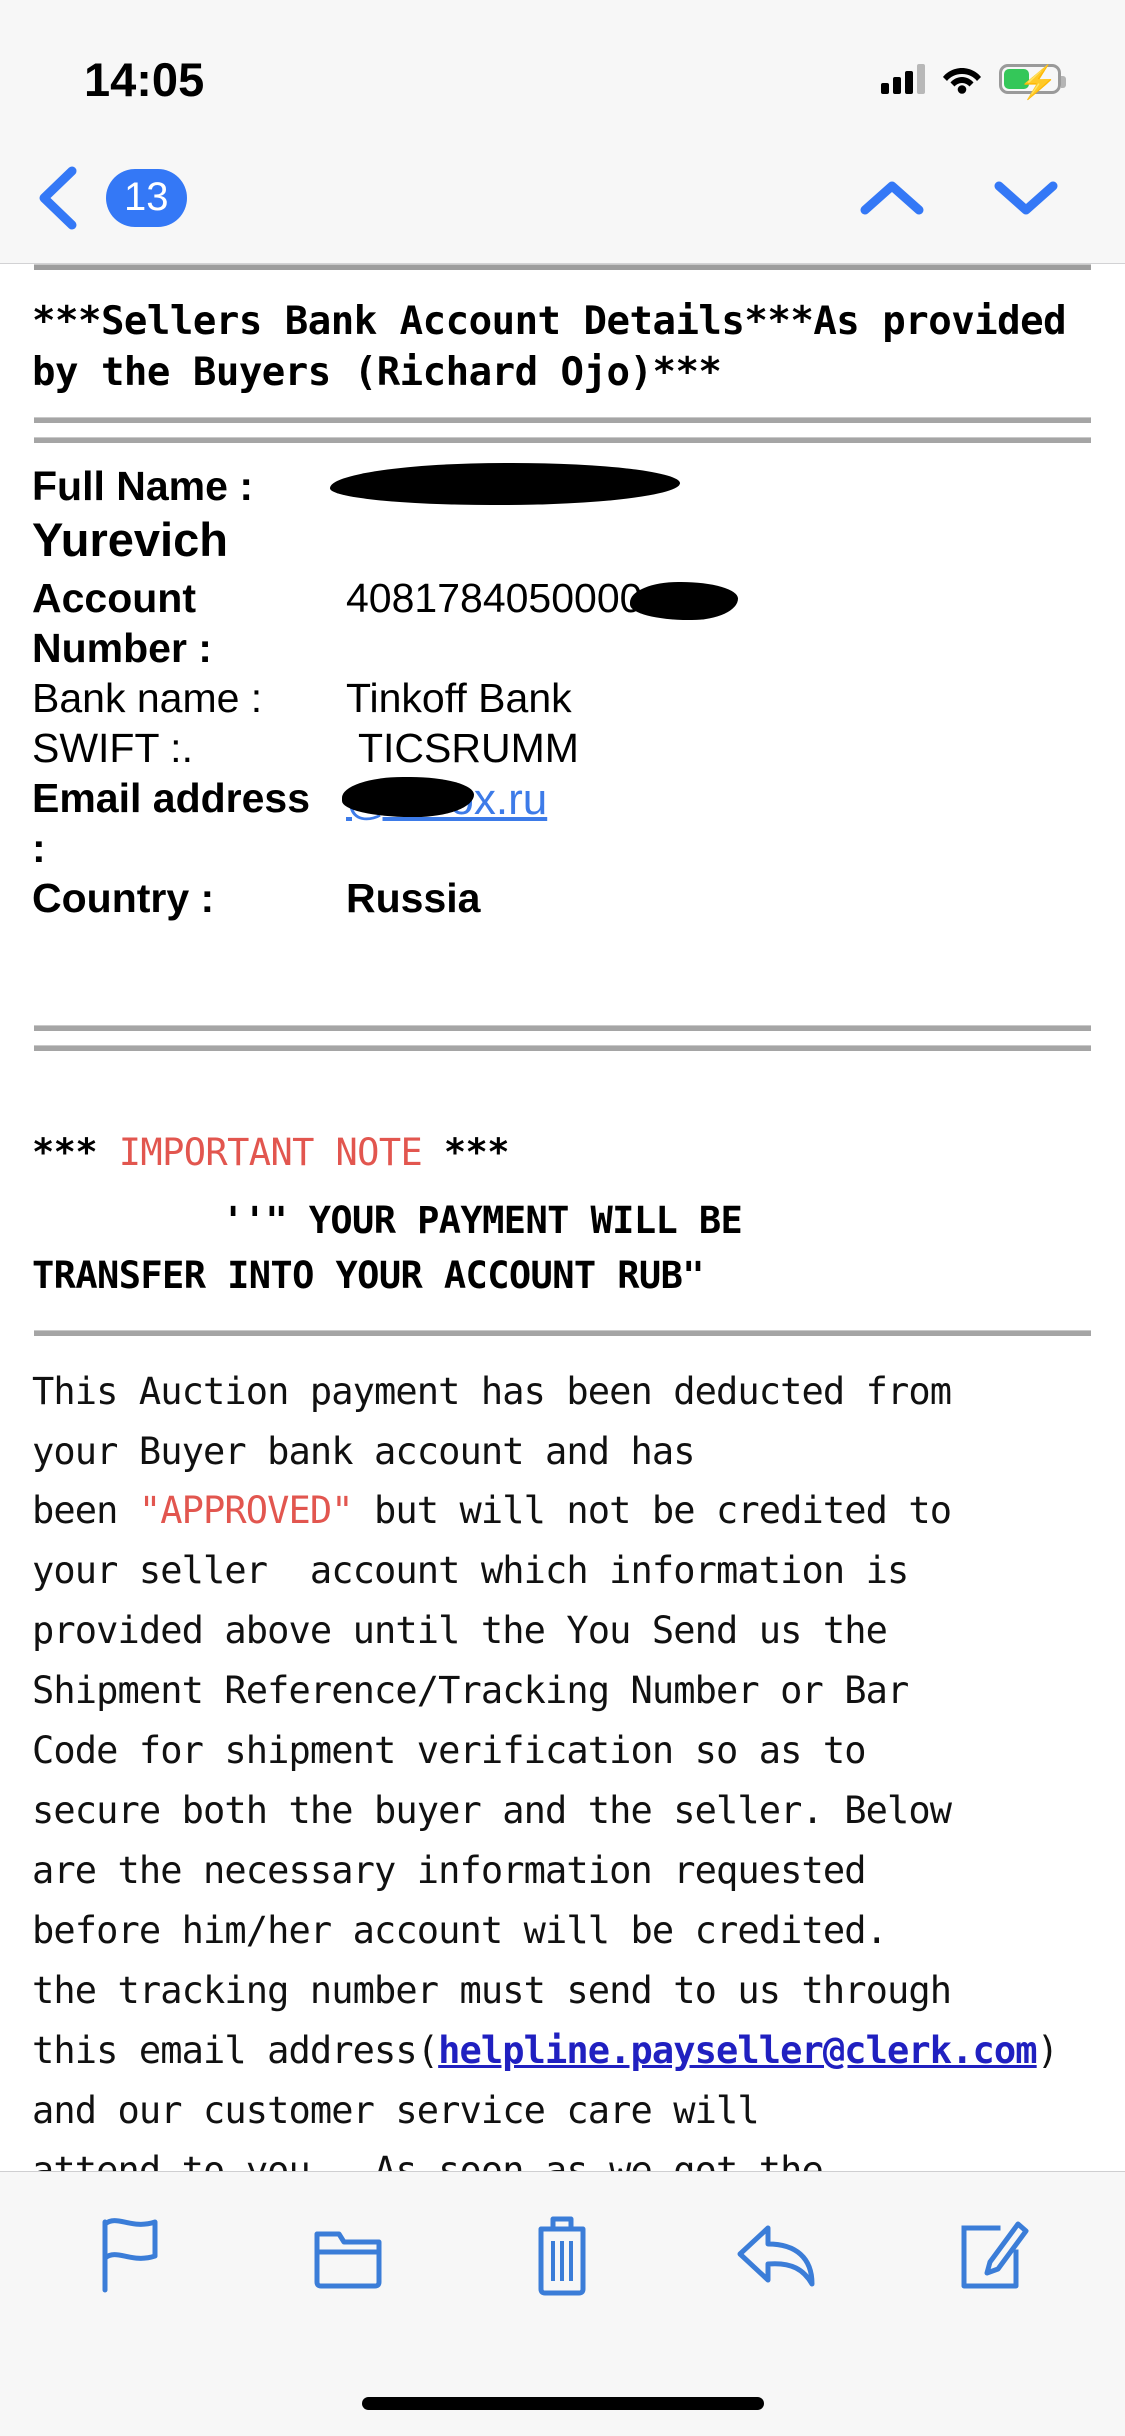  I want to click on cellular-signal-icon, so click(903, 79).